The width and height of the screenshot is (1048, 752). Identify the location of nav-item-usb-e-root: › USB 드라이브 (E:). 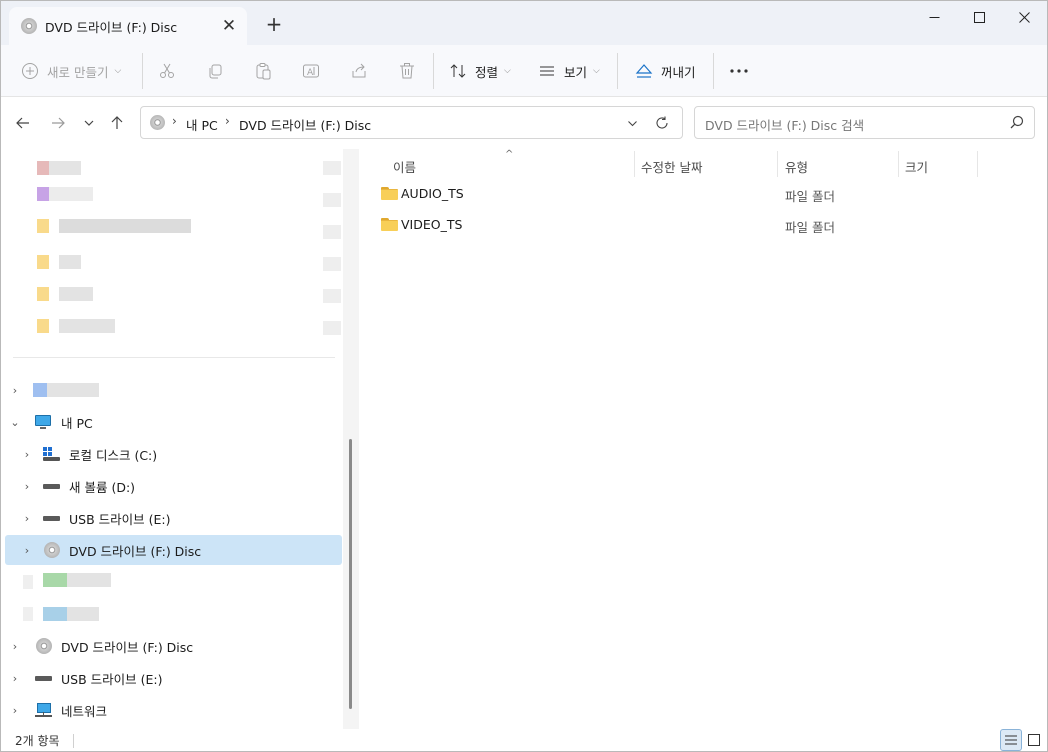
(173, 678).